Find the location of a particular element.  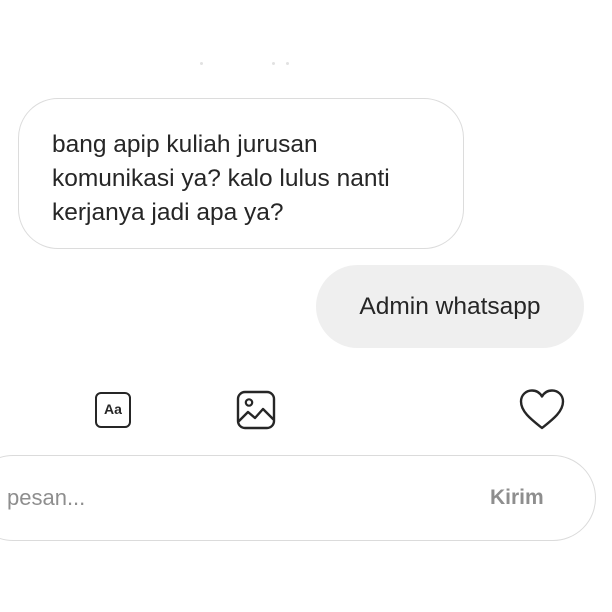

image-icon is located at coordinates (256, 410).